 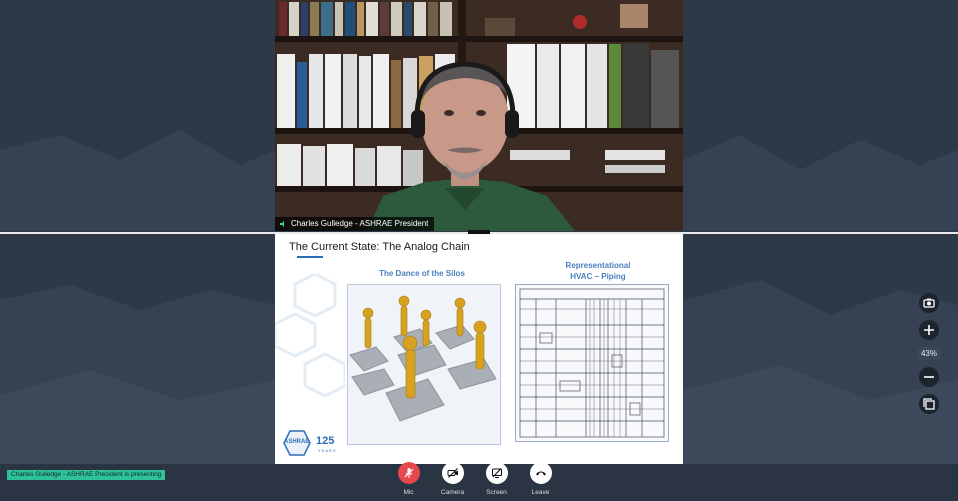 I want to click on speaker-name-label: Charles Gulledge - ASHRAE President, so click(x=355, y=224).